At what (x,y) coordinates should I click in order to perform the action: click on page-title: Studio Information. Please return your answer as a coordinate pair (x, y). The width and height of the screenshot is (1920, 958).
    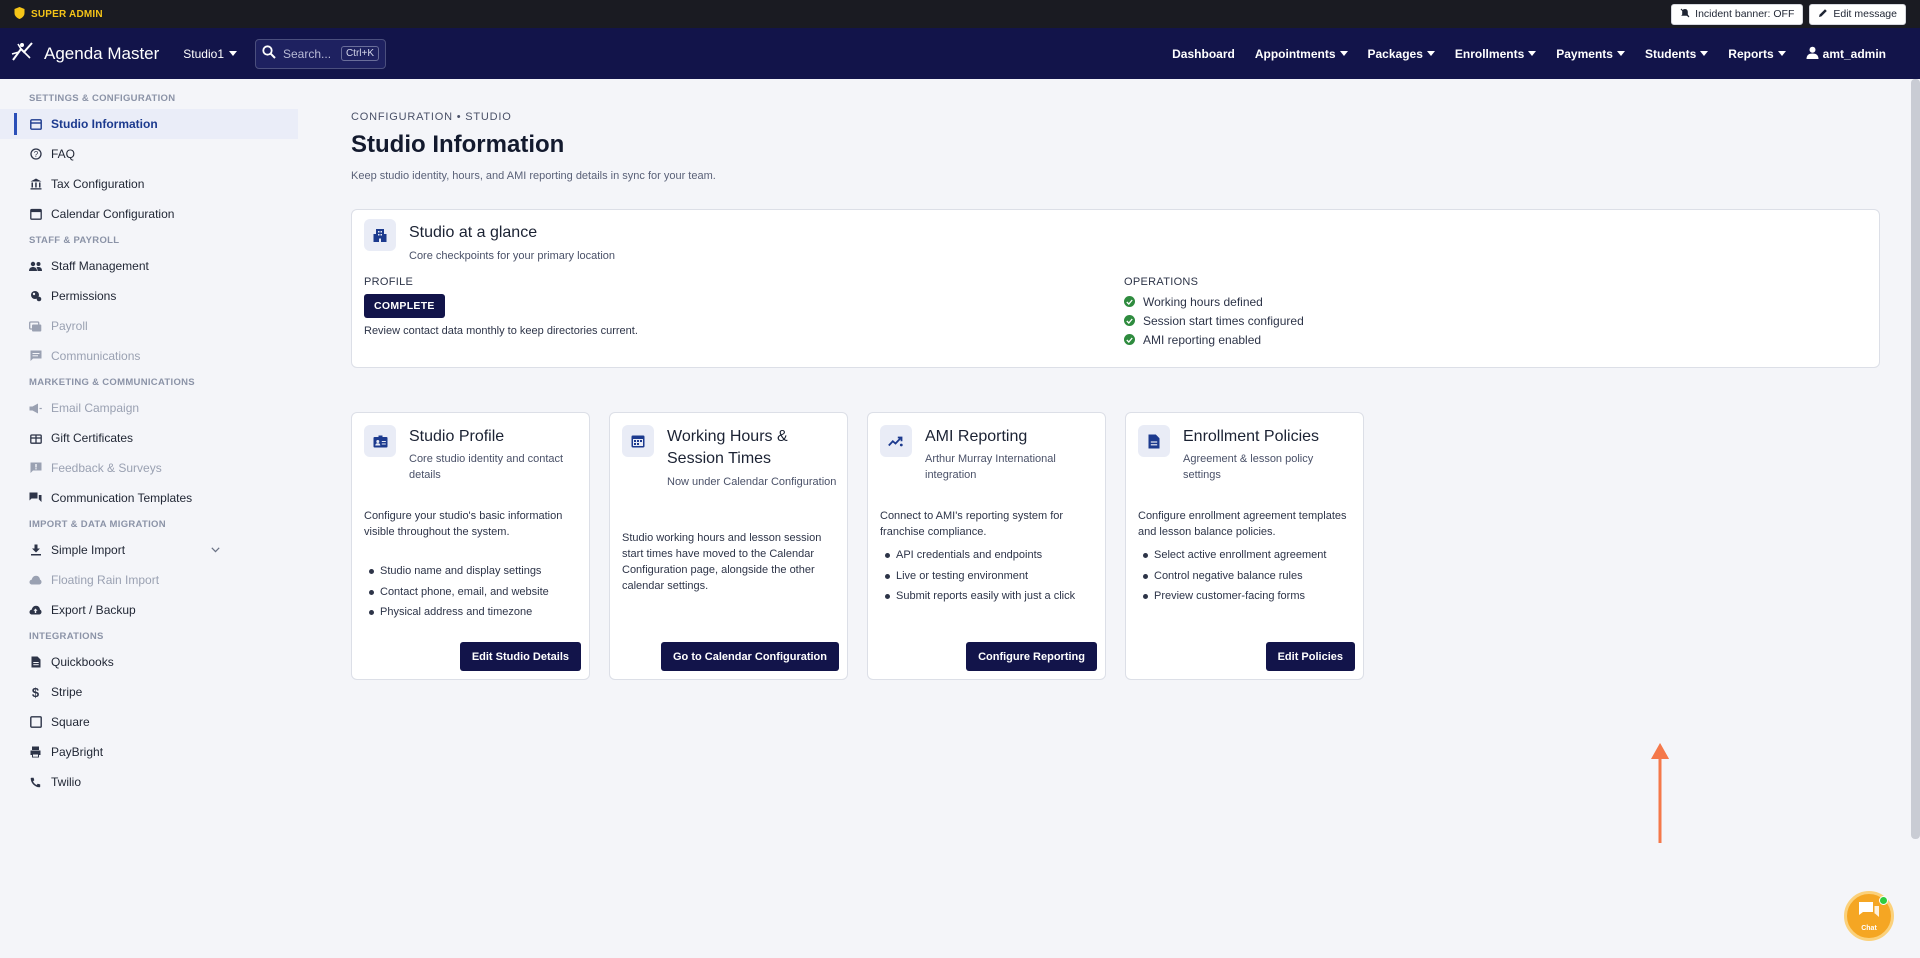
    Looking at the image, I should click on (458, 144).